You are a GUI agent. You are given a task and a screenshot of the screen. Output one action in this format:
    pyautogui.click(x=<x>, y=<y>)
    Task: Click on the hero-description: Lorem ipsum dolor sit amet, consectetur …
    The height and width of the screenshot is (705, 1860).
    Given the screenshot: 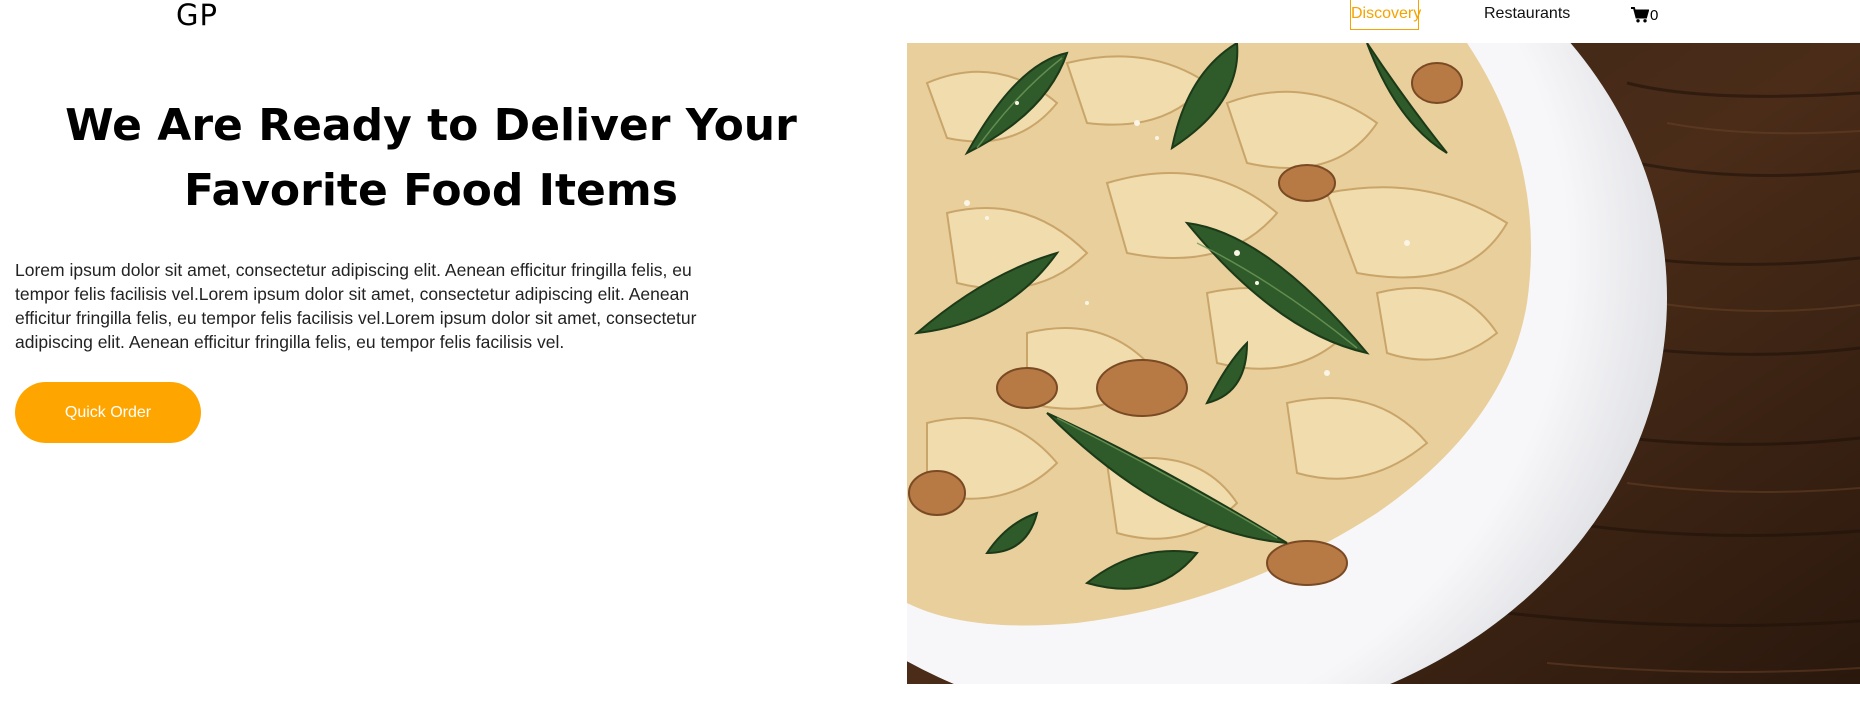 What is the action you would take?
    pyautogui.click(x=356, y=306)
    